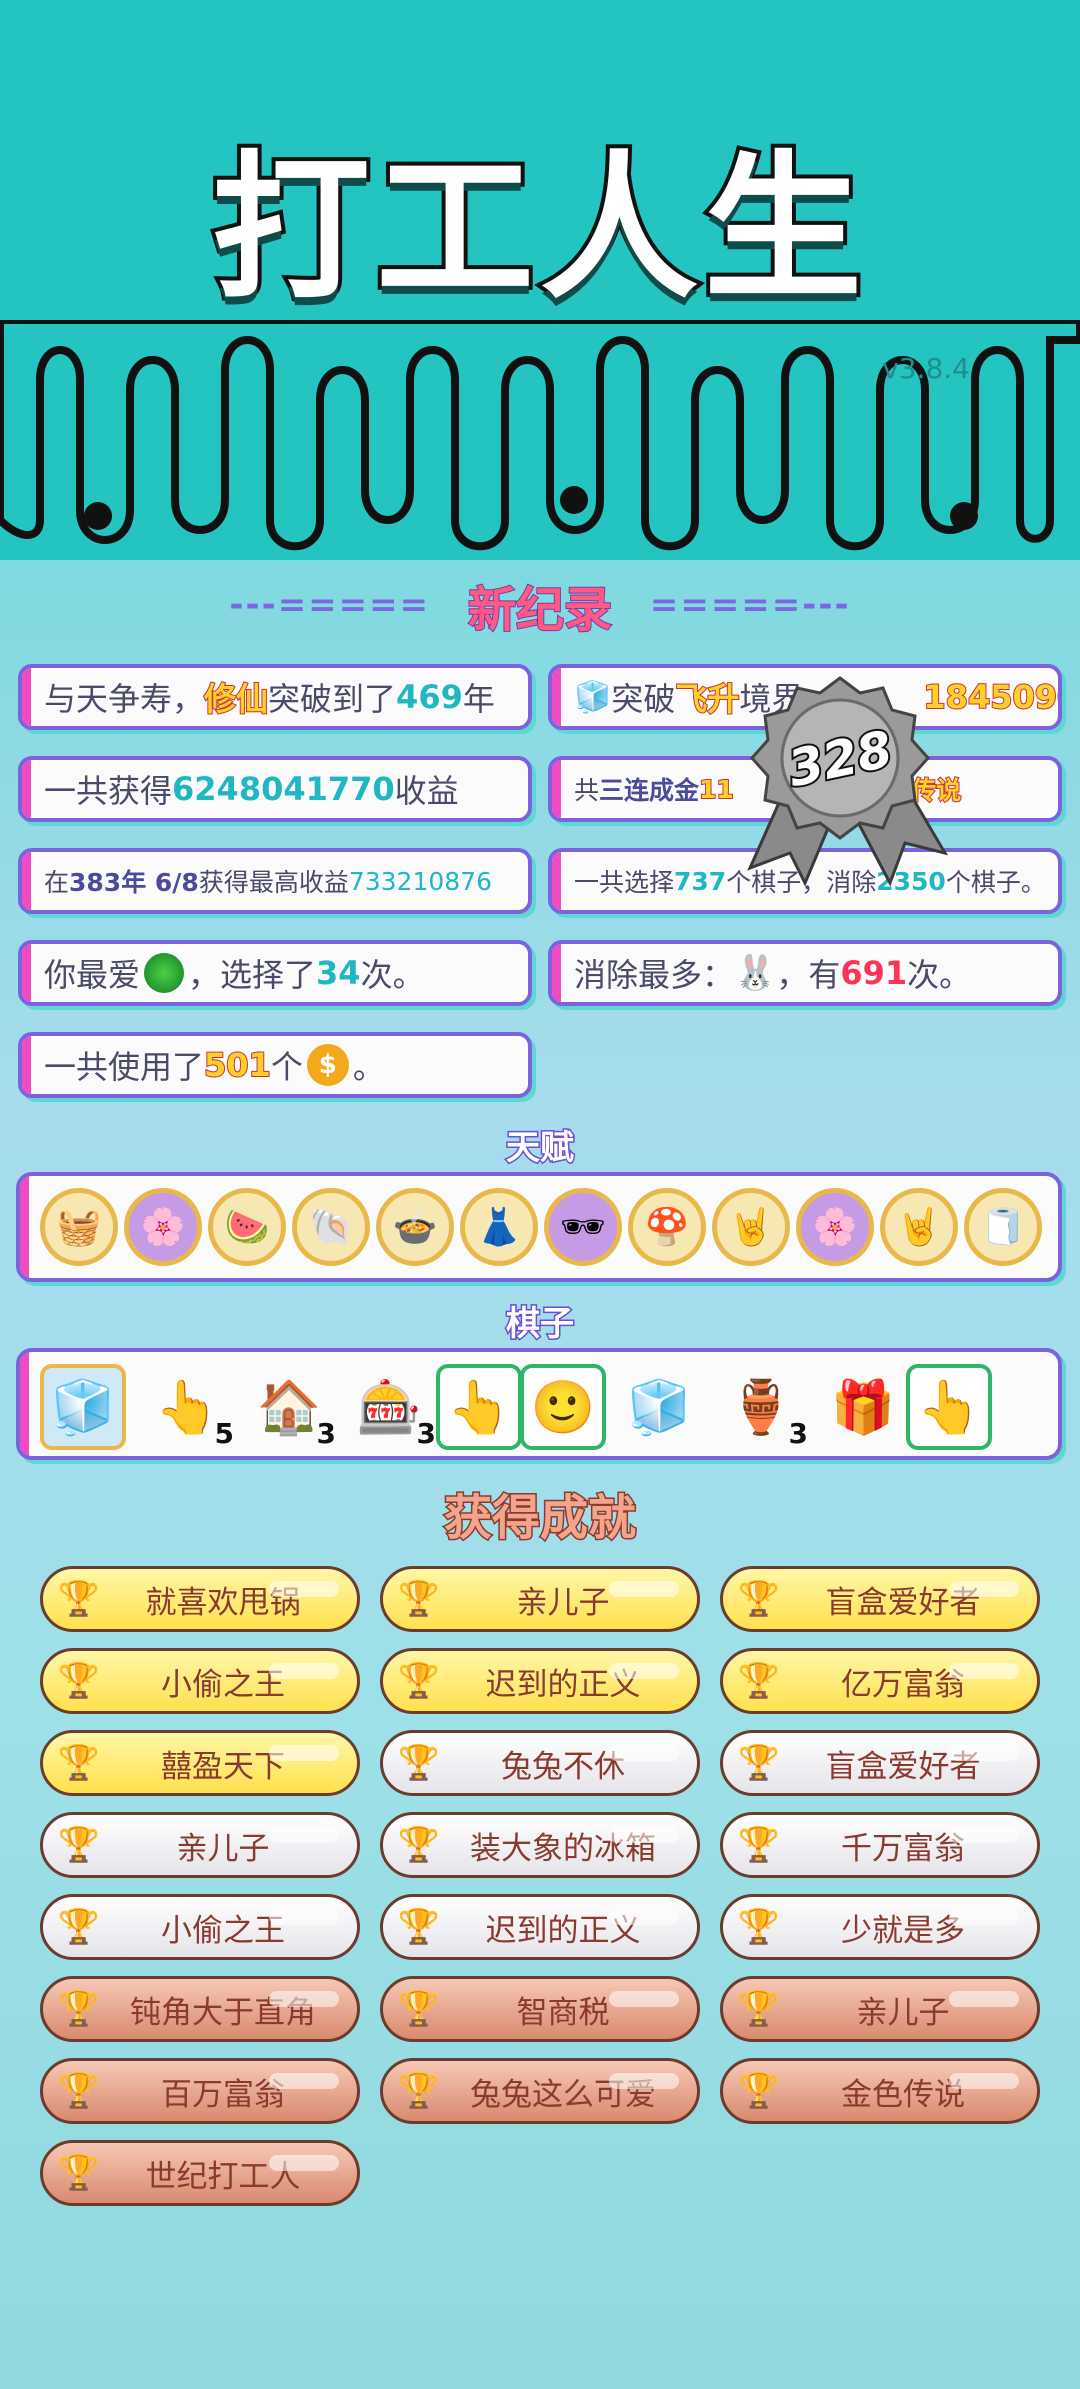  Describe the element at coordinates (164, 973) in the screenshot. I see `watermelon-icon` at that location.